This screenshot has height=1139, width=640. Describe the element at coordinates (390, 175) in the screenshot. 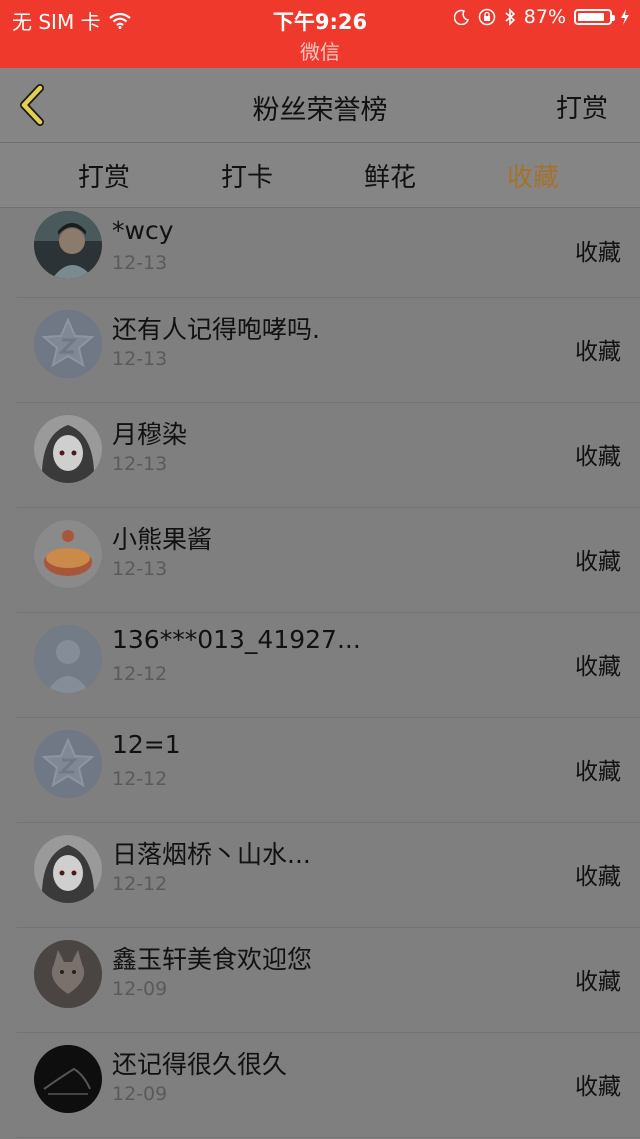

I see `tab-flowers: 鲜花` at that location.